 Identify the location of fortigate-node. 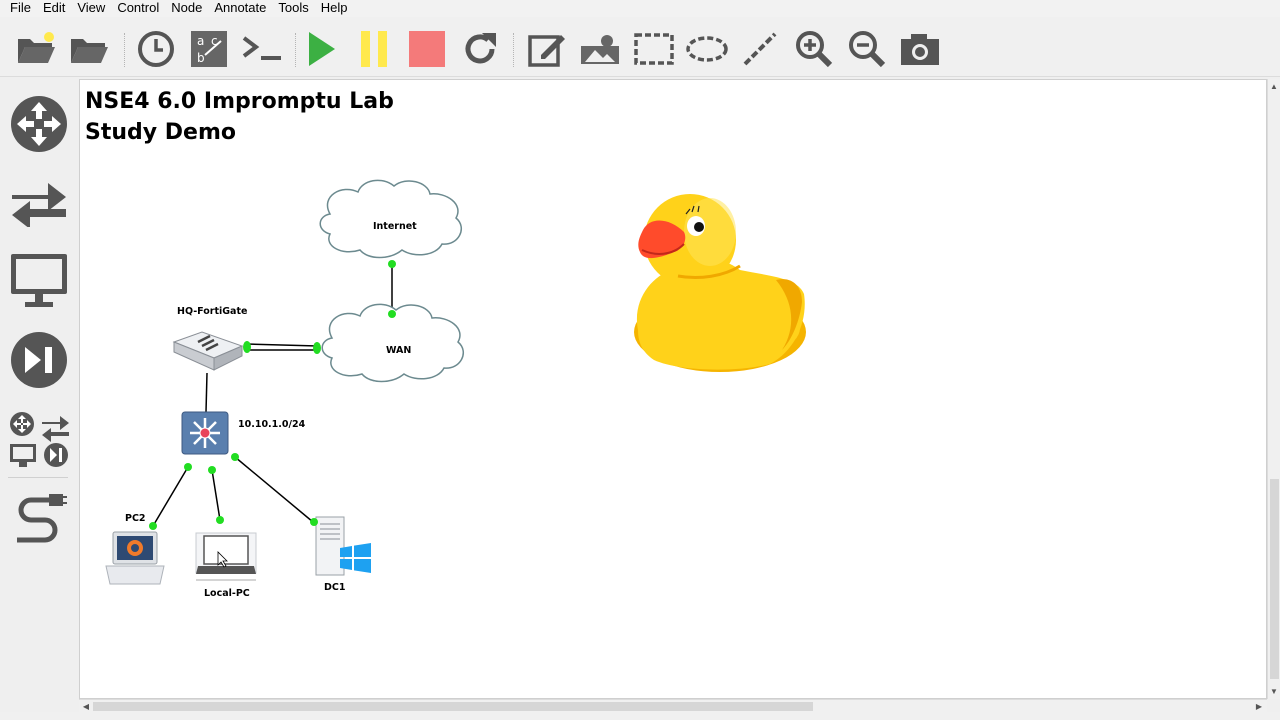
(208, 351).